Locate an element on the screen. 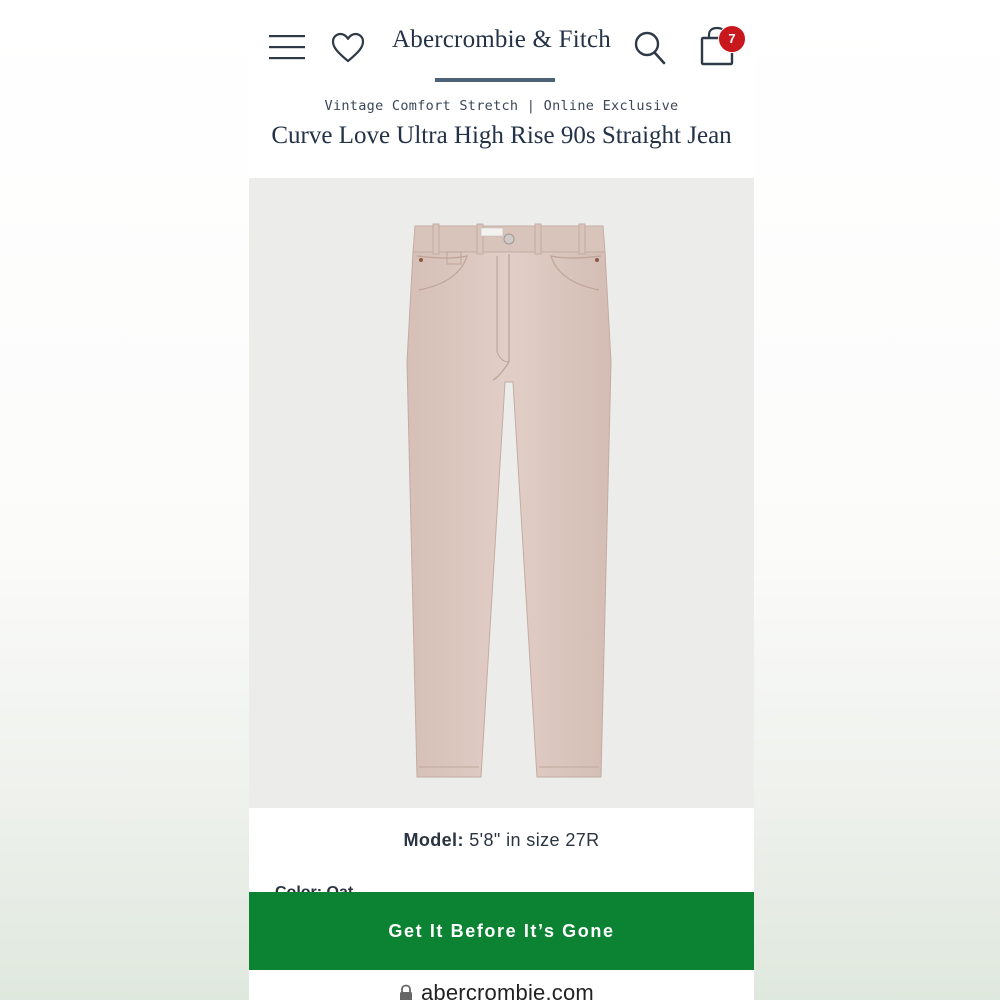  model-info: Model: 5'8" in size 27R is located at coordinates (501, 840).